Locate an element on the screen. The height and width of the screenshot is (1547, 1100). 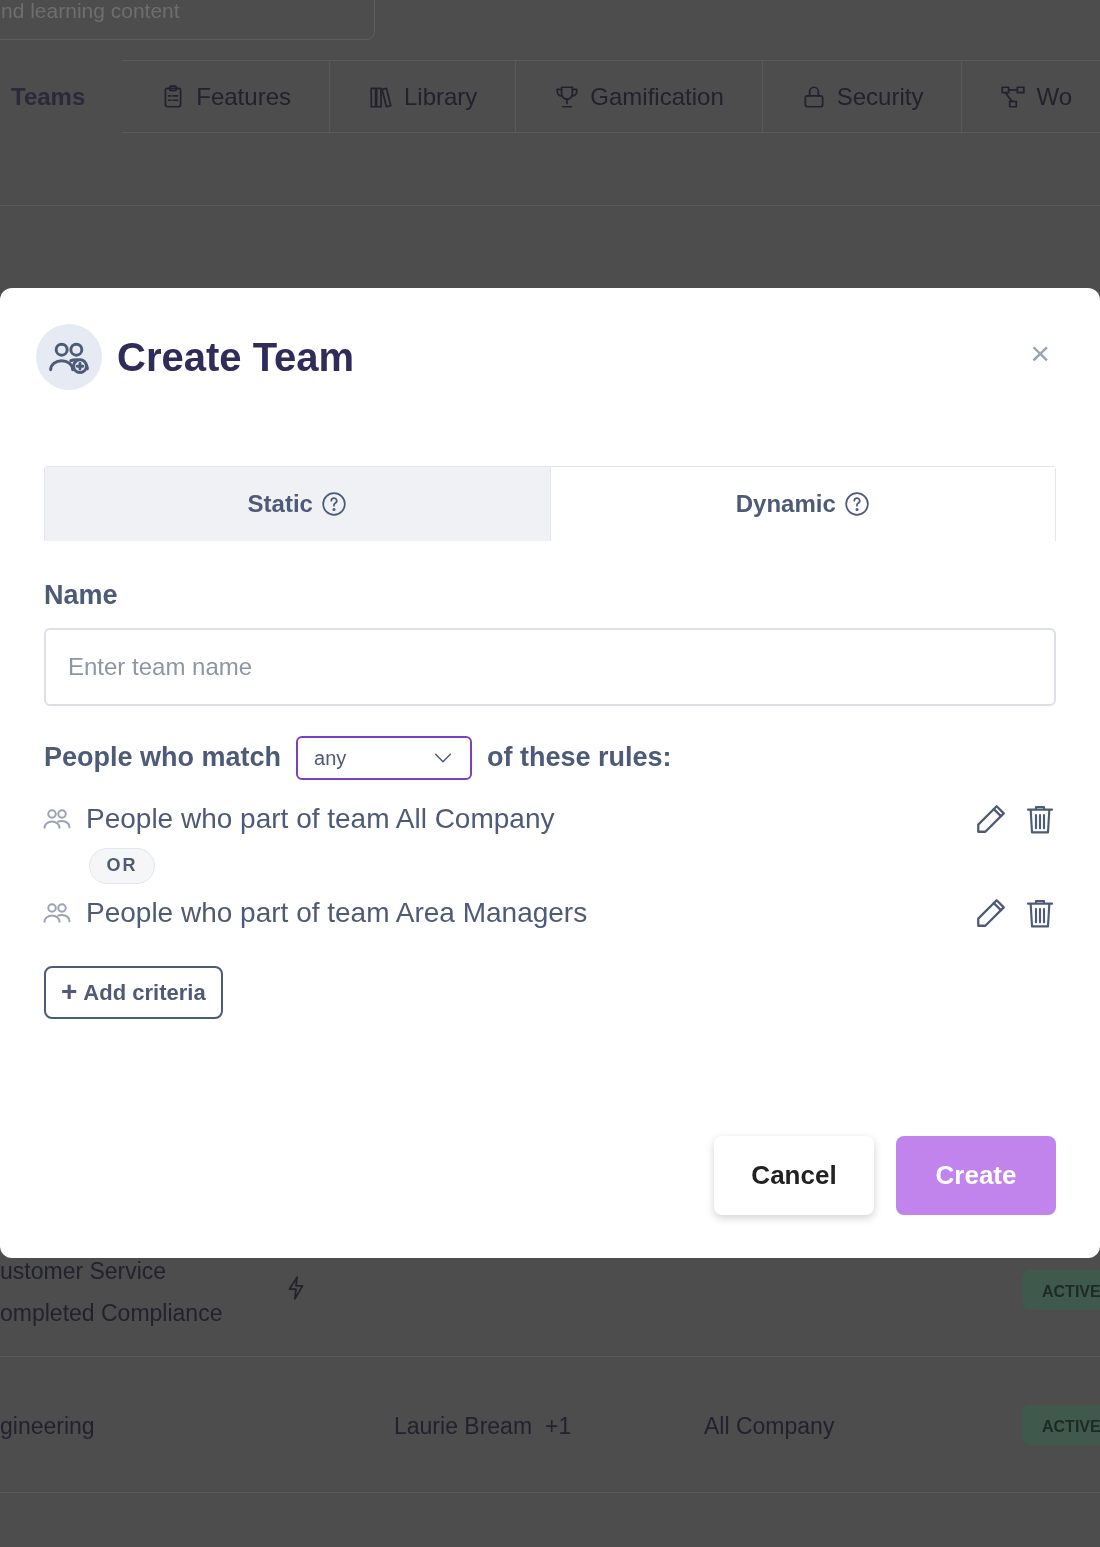
rule-text: People who part of team Area Managers is located at coordinates (337, 912).